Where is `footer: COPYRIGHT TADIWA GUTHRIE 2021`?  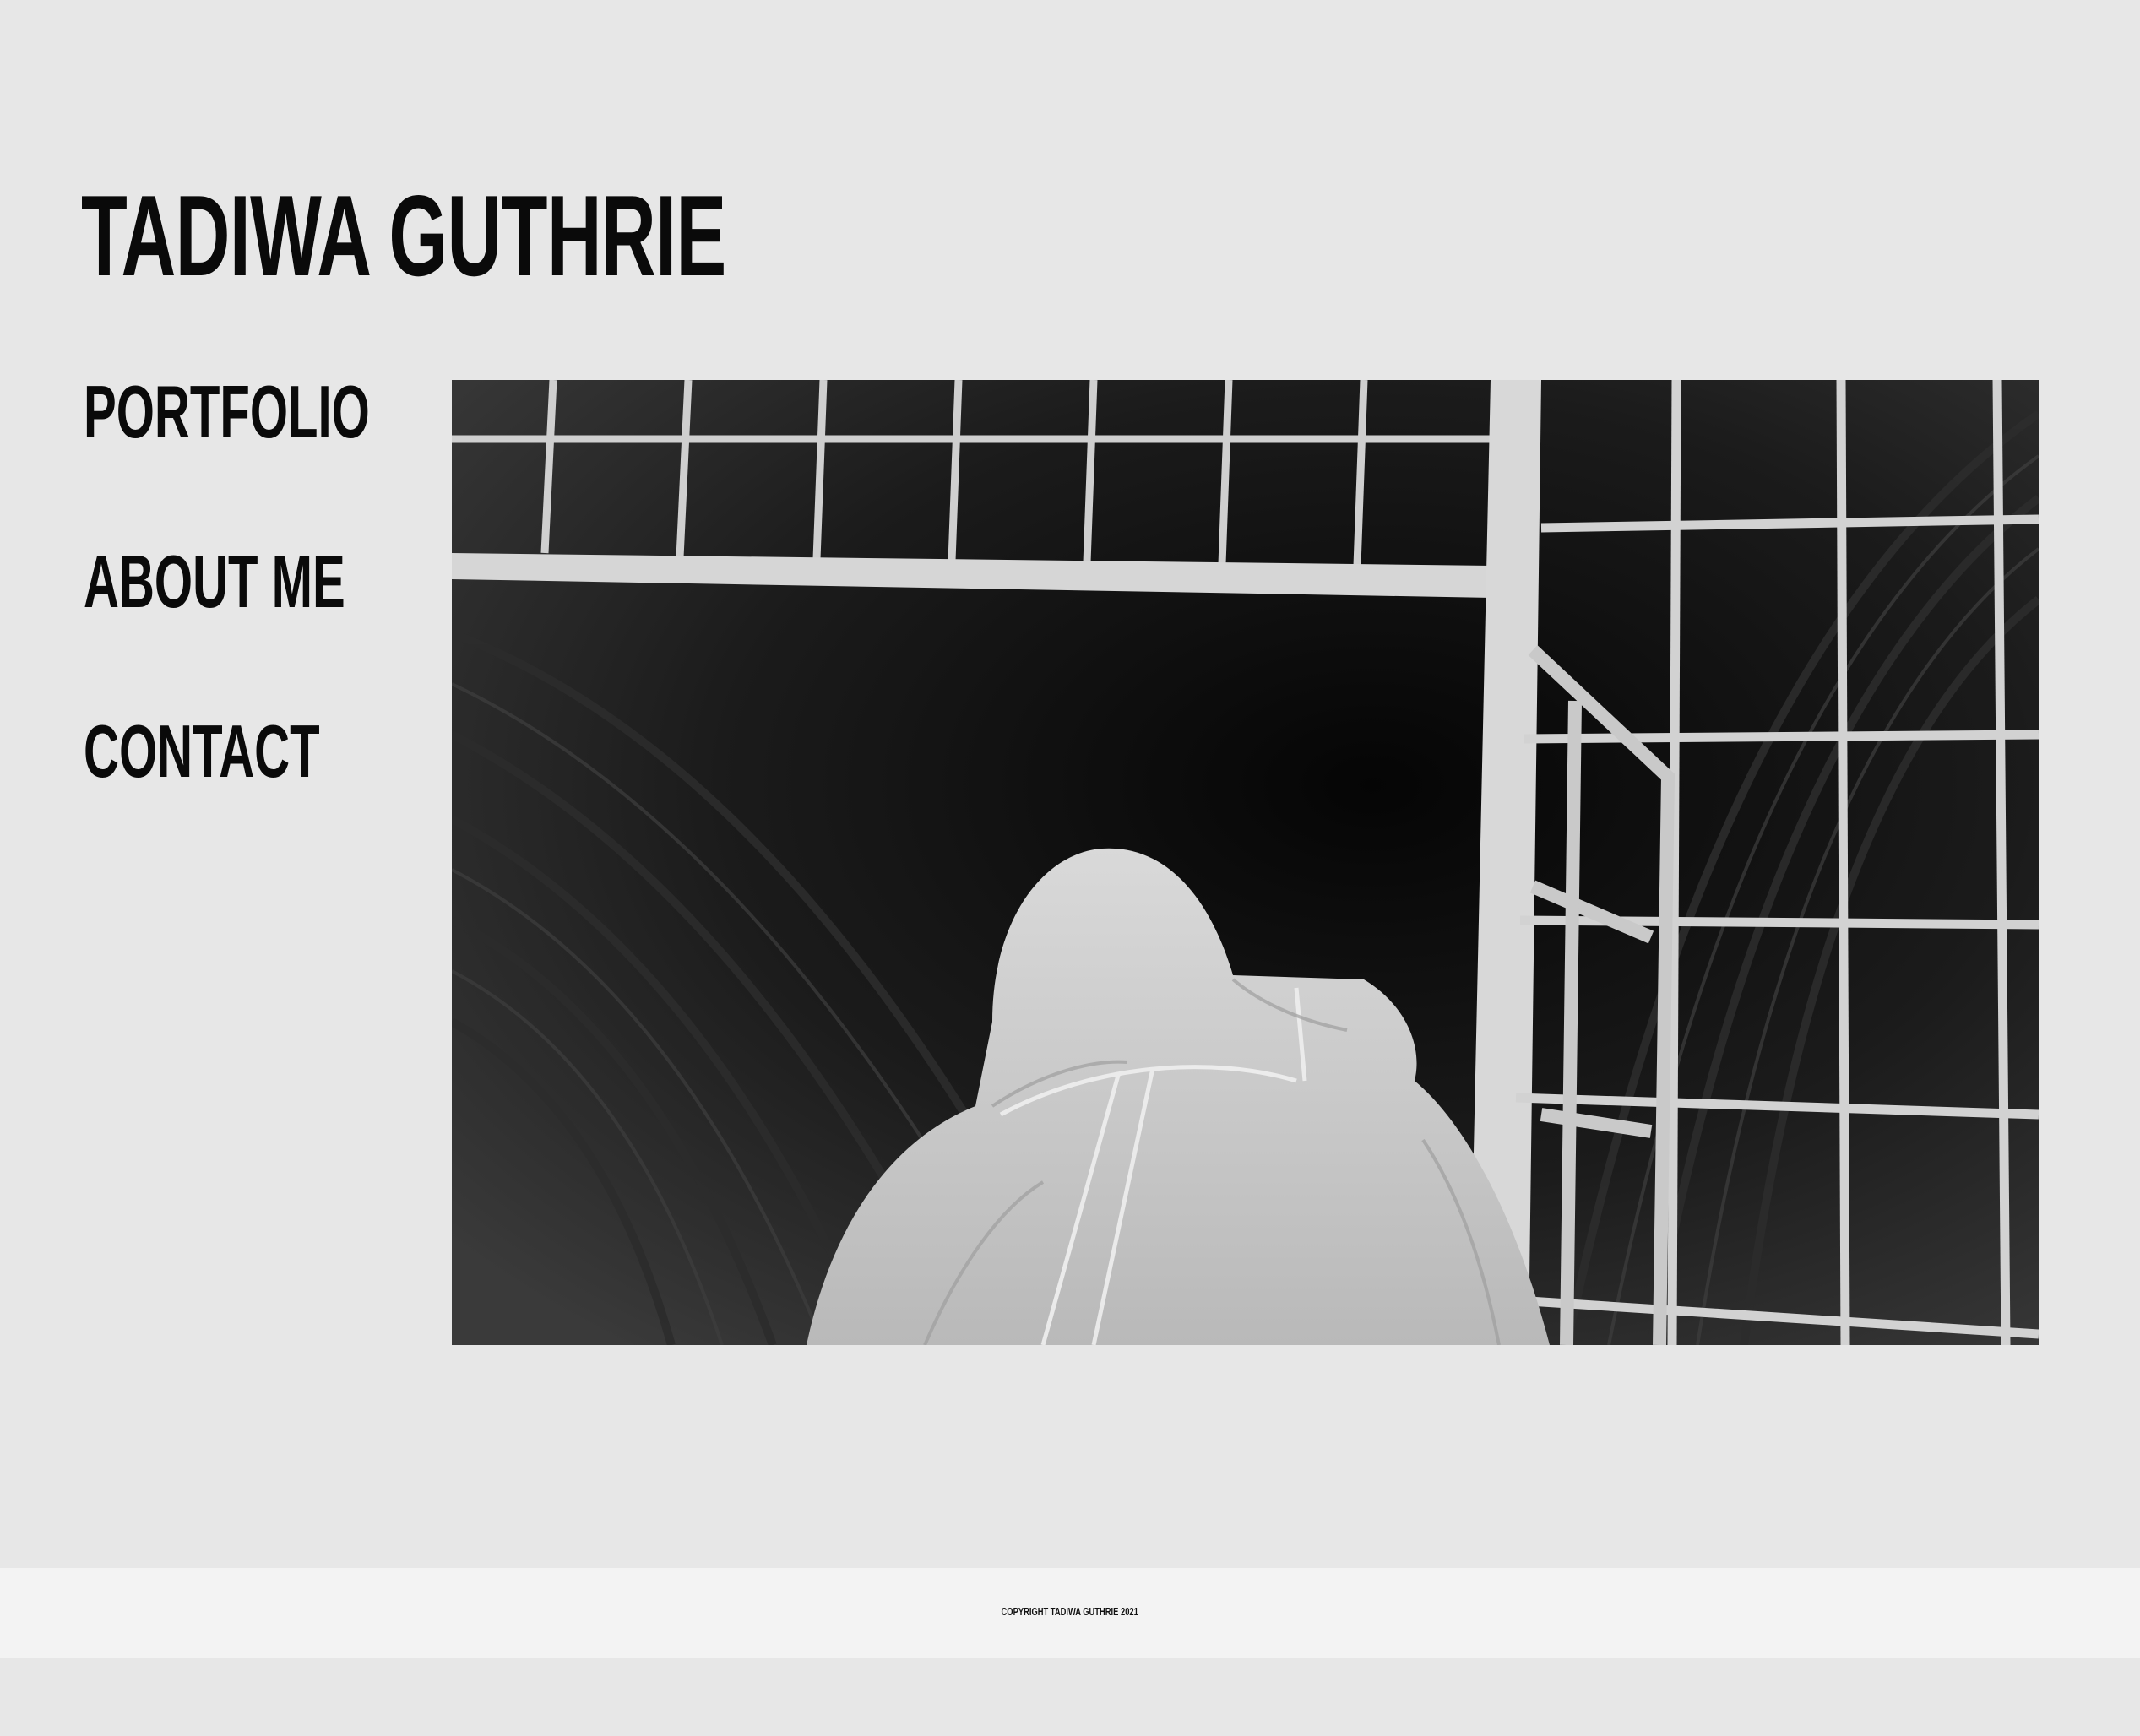
footer: COPYRIGHT TADIWA GUTHRIE 2021 is located at coordinates (1070, 1613).